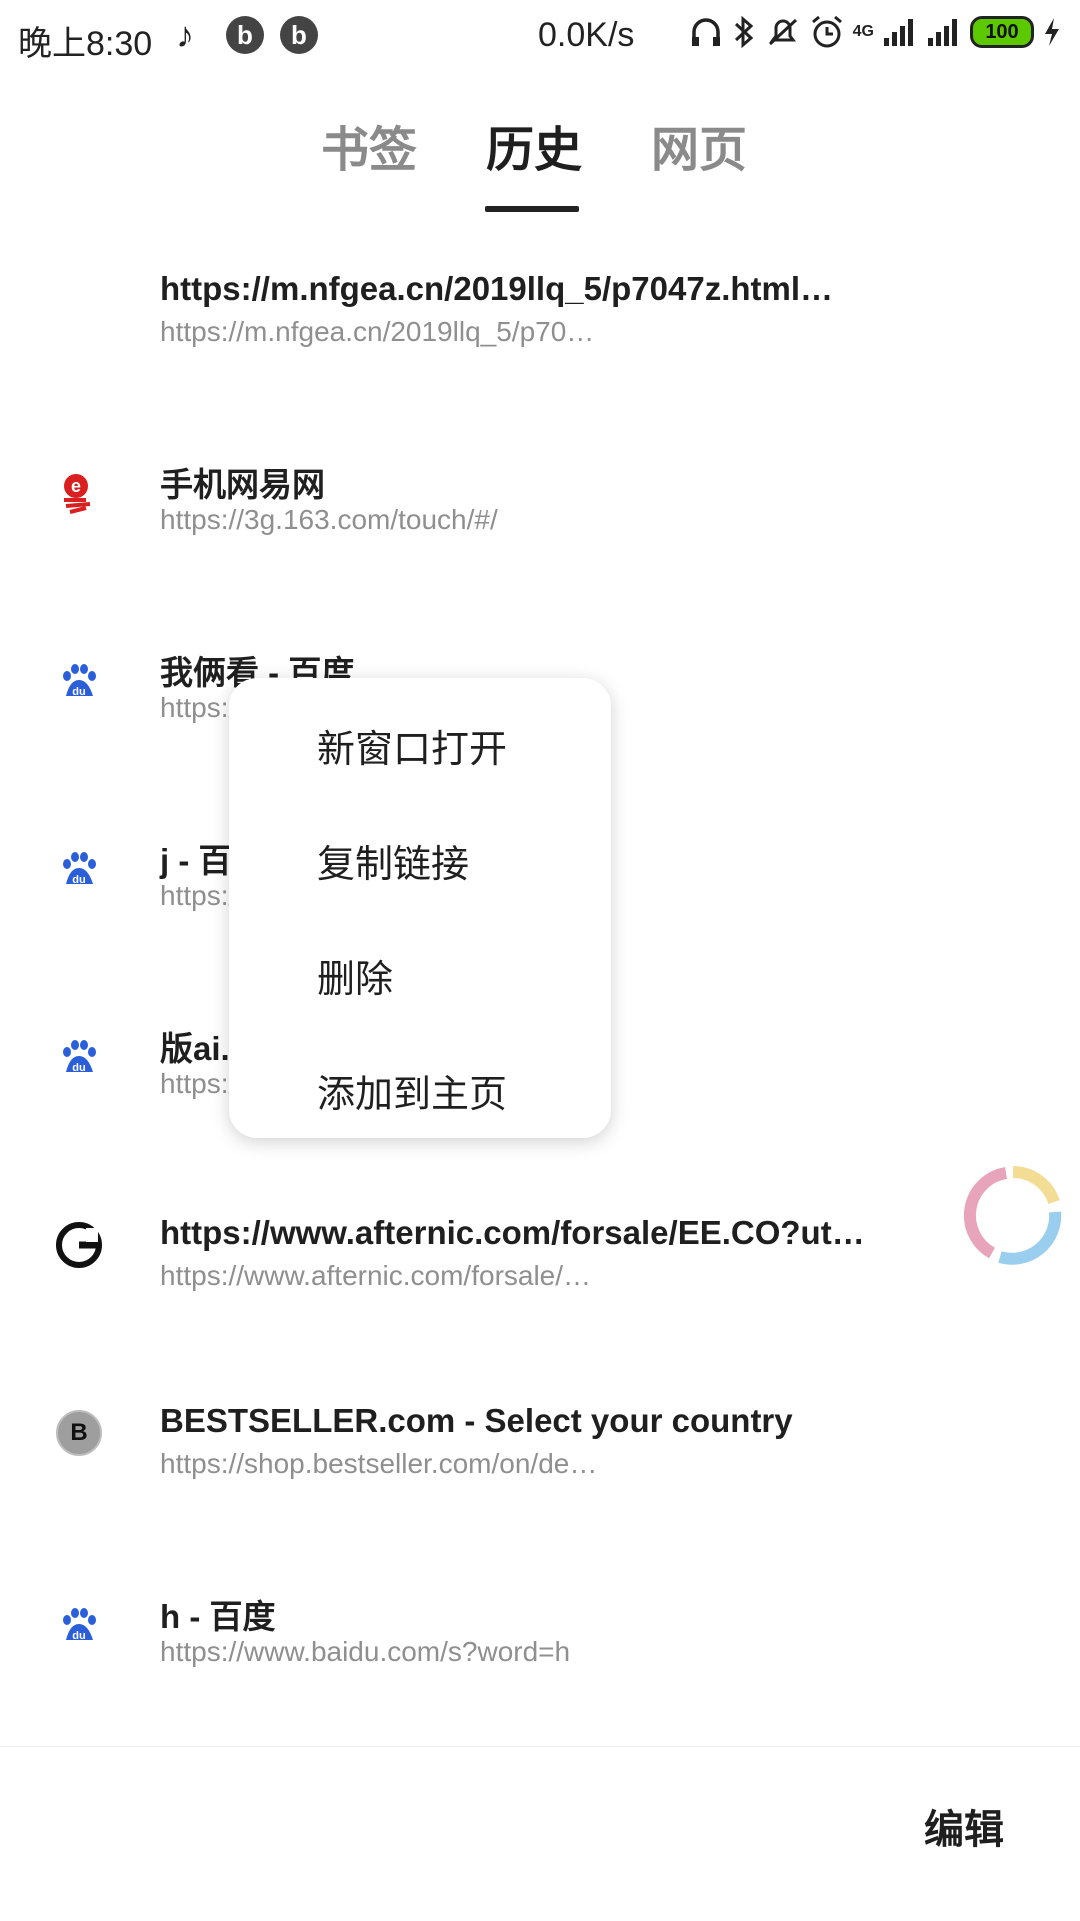 This screenshot has height=1921, width=1080. What do you see at coordinates (532, 209) in the screenshot?
I see `tab-indicator` at bounding box center [532, 209].